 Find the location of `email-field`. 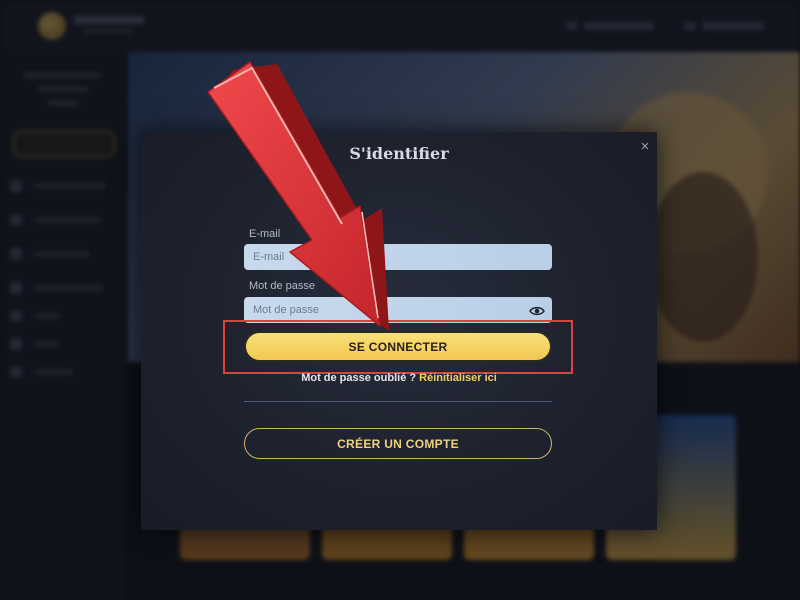

email-field is located at coordinates (398, 257).